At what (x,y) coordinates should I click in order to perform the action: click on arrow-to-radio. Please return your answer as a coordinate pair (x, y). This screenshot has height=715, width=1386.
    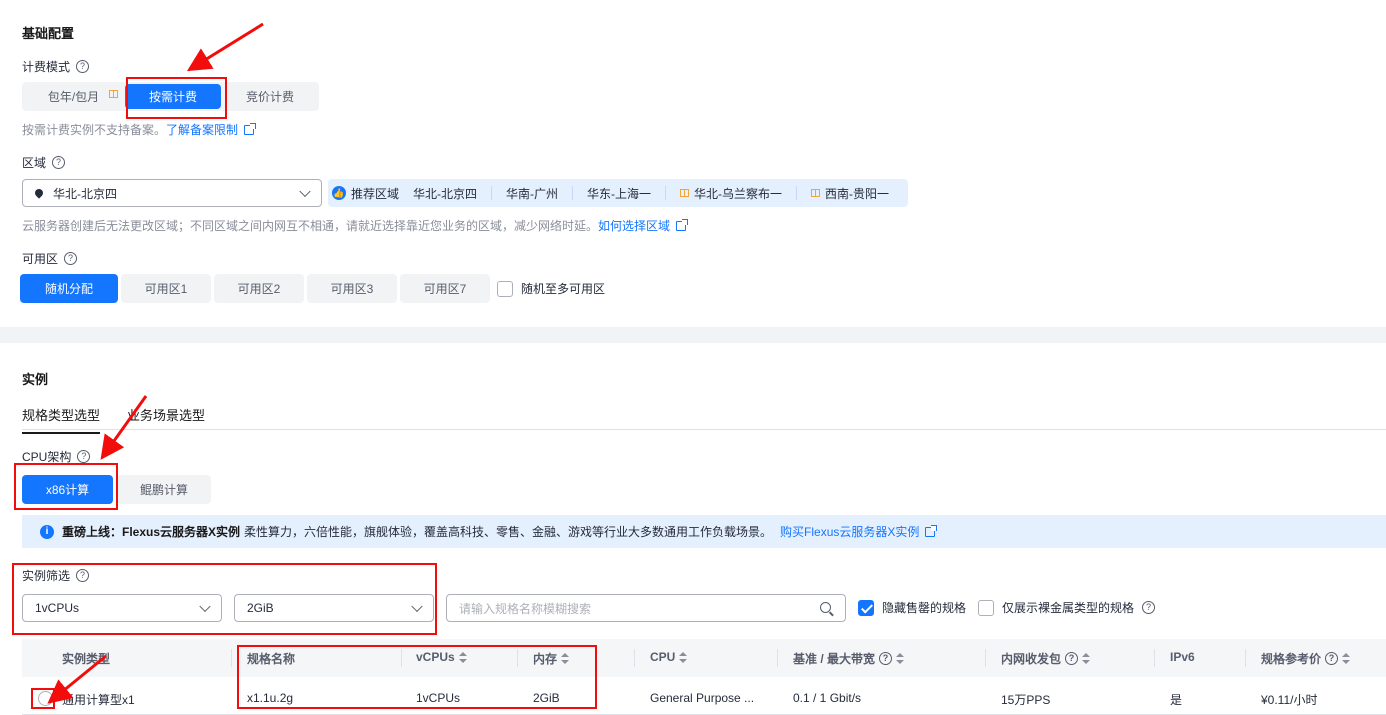
    Looking at the image, I should click on (77, 679).